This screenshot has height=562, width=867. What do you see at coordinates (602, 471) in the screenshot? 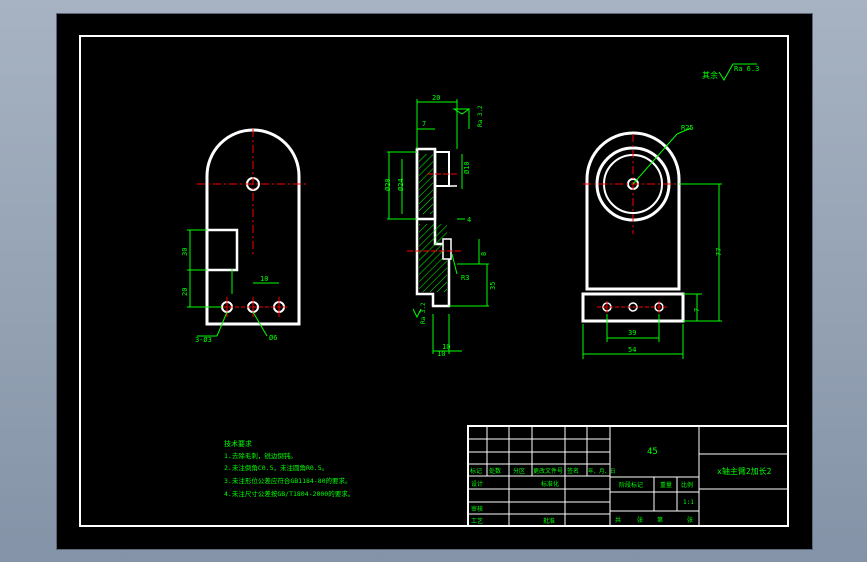
I see `tb-date: 年、月、日` at bounding box center [602, 471].